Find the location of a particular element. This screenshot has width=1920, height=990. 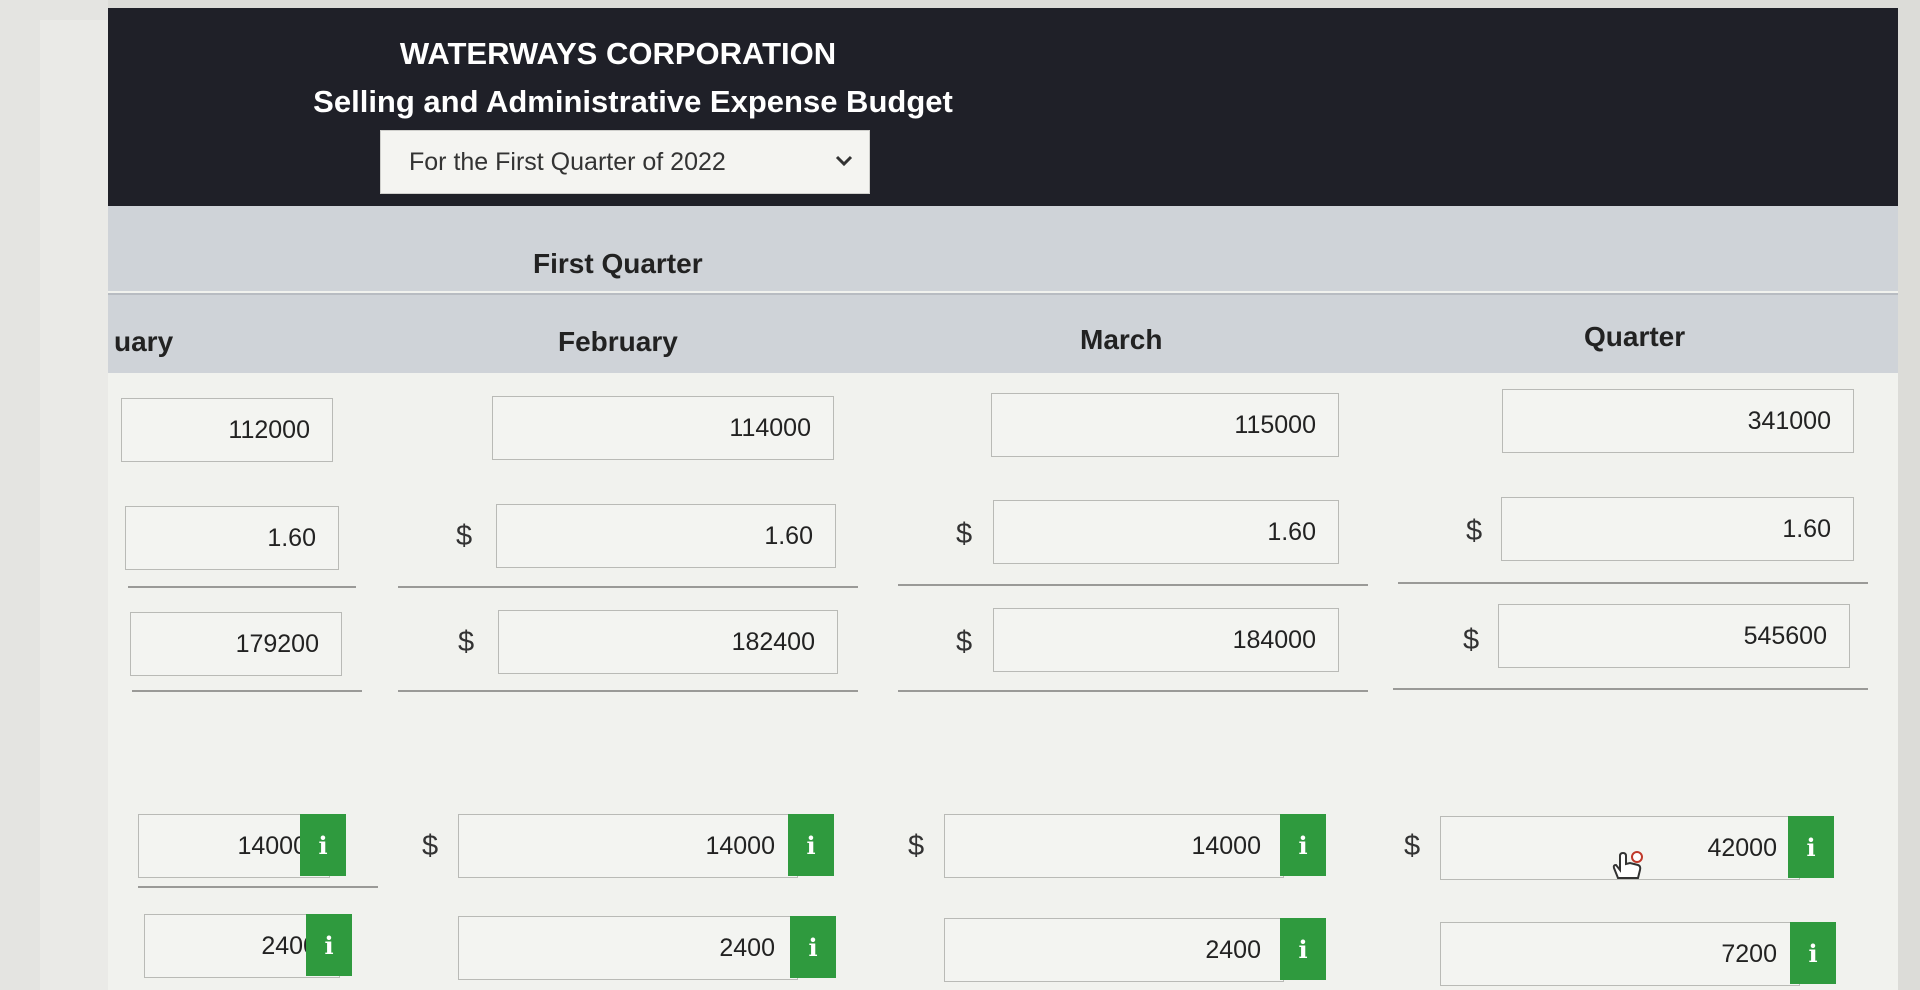

variable-january-field: 179200 is located at coordinates (236, 644).